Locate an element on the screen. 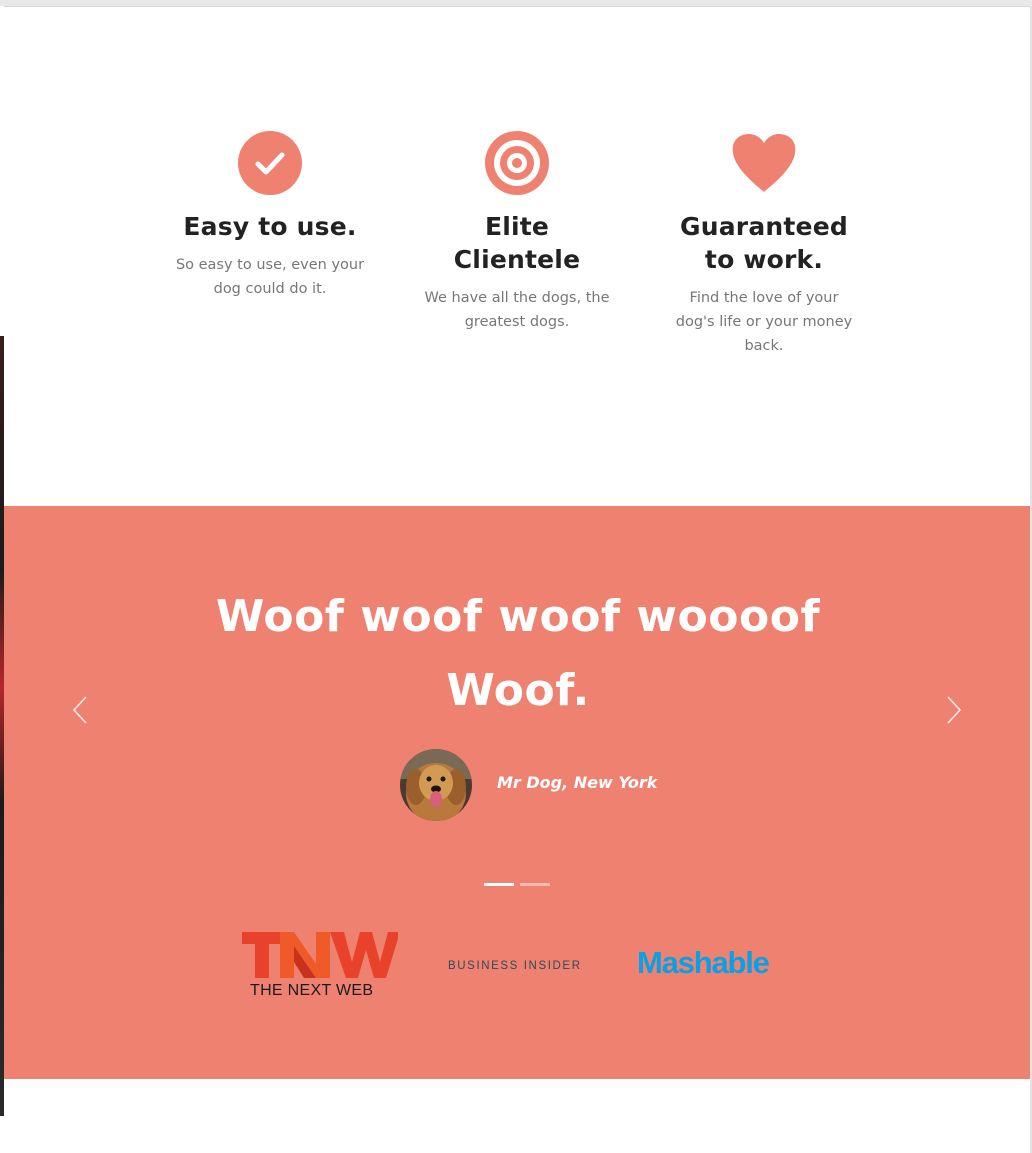 The image size is (1032, 1153). heart-icon is located at coordinates (764, 163).